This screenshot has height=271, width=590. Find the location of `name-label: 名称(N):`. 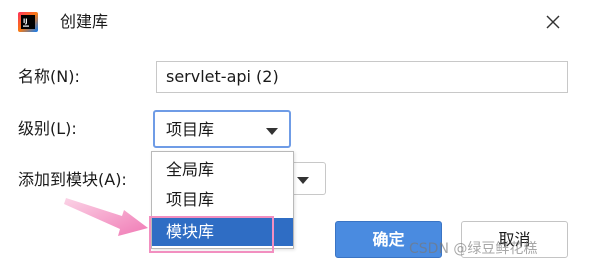

name-label: 名称(N): is located at coordinates (49, 76).